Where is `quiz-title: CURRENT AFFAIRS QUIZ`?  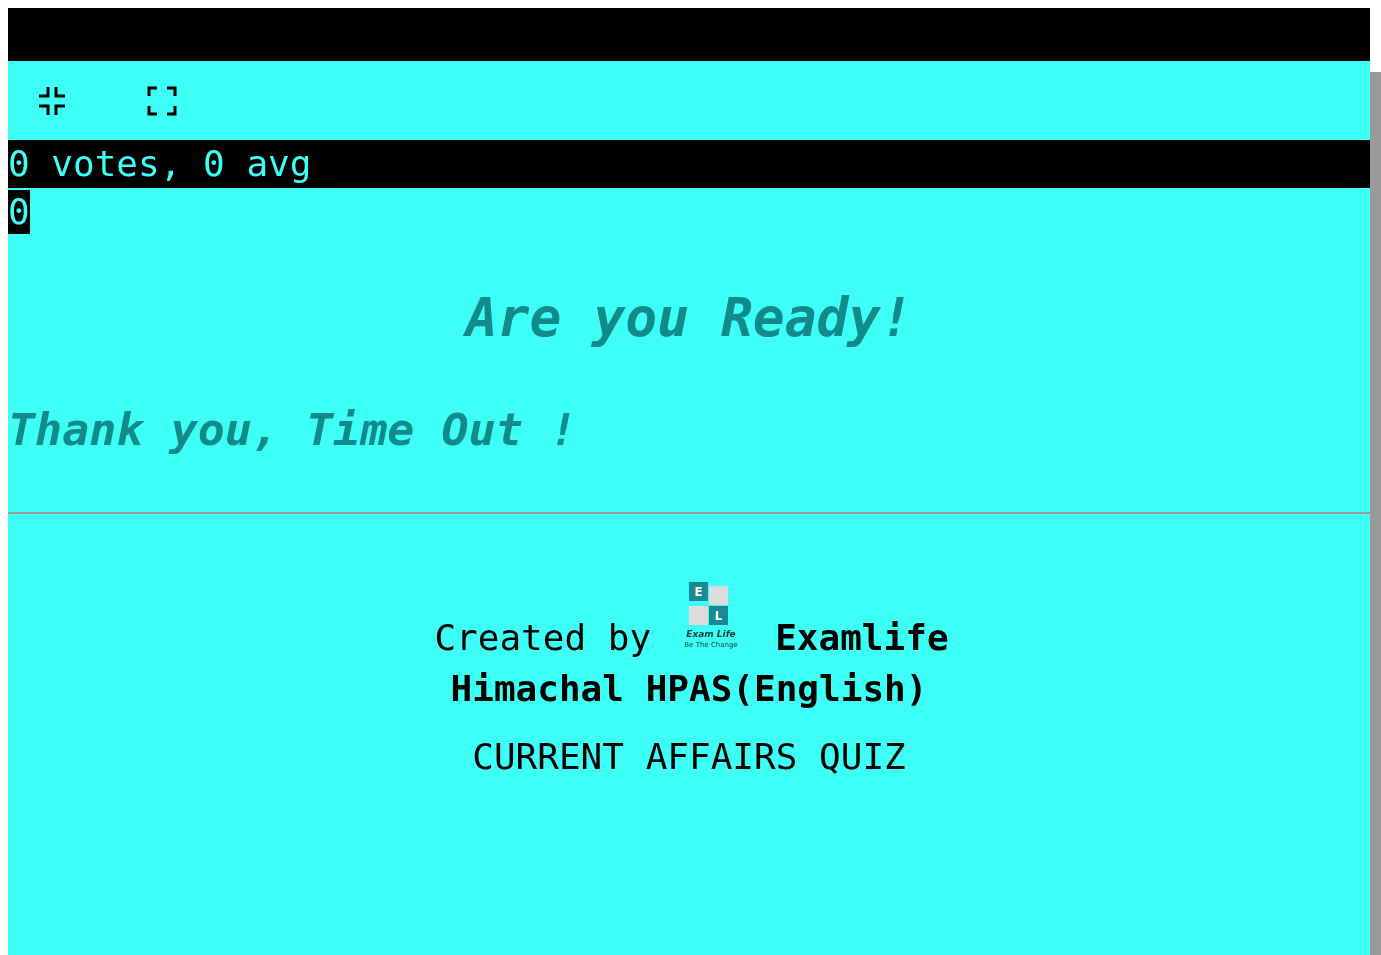
quiz-title: CURRENT AFFAIRS QUIZ is located at coordinates (689, 757).